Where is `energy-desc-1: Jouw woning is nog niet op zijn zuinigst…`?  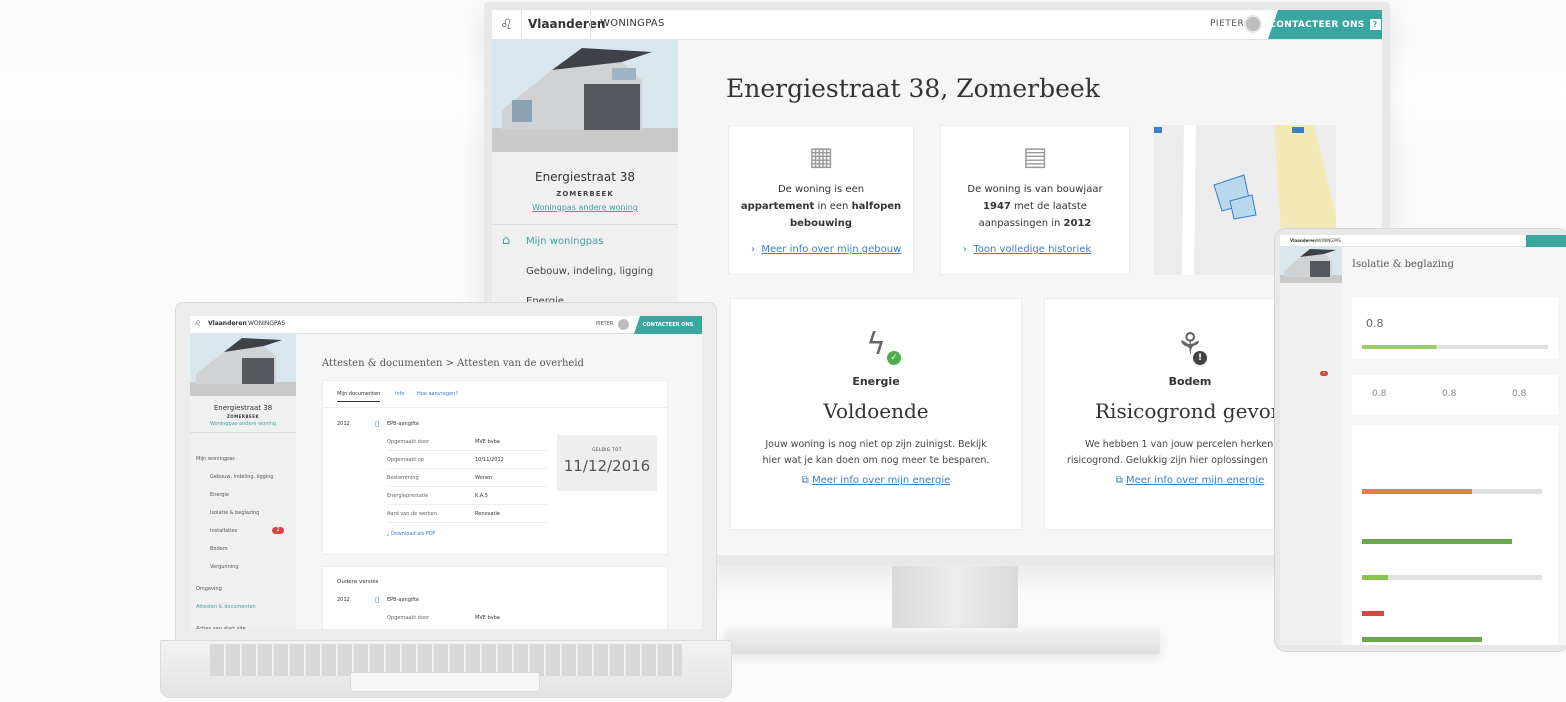
energy-desc-1: Jouw woning is nog niet op zijn zuinigst… is located at coordinates (876, 444).